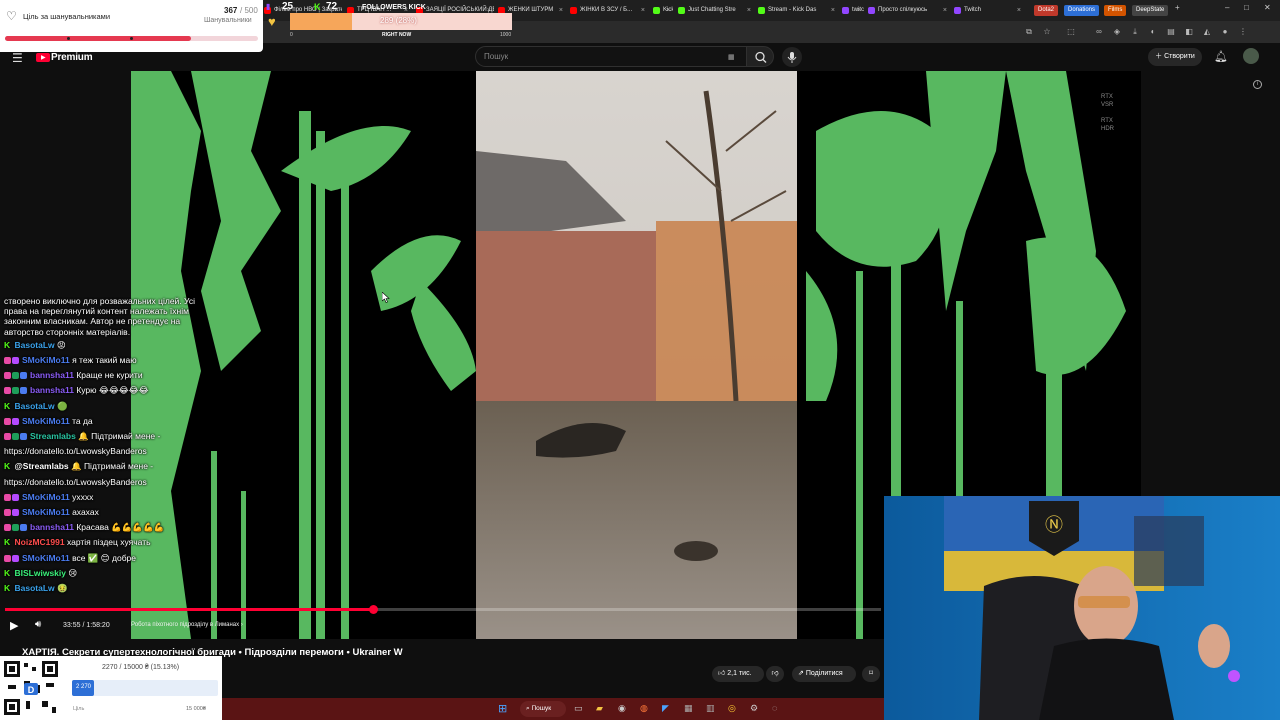 The image size is (1280, 720). Describe the element at coordinates (792, 57) in the screenshot. I see `voice-search-button` at that location.